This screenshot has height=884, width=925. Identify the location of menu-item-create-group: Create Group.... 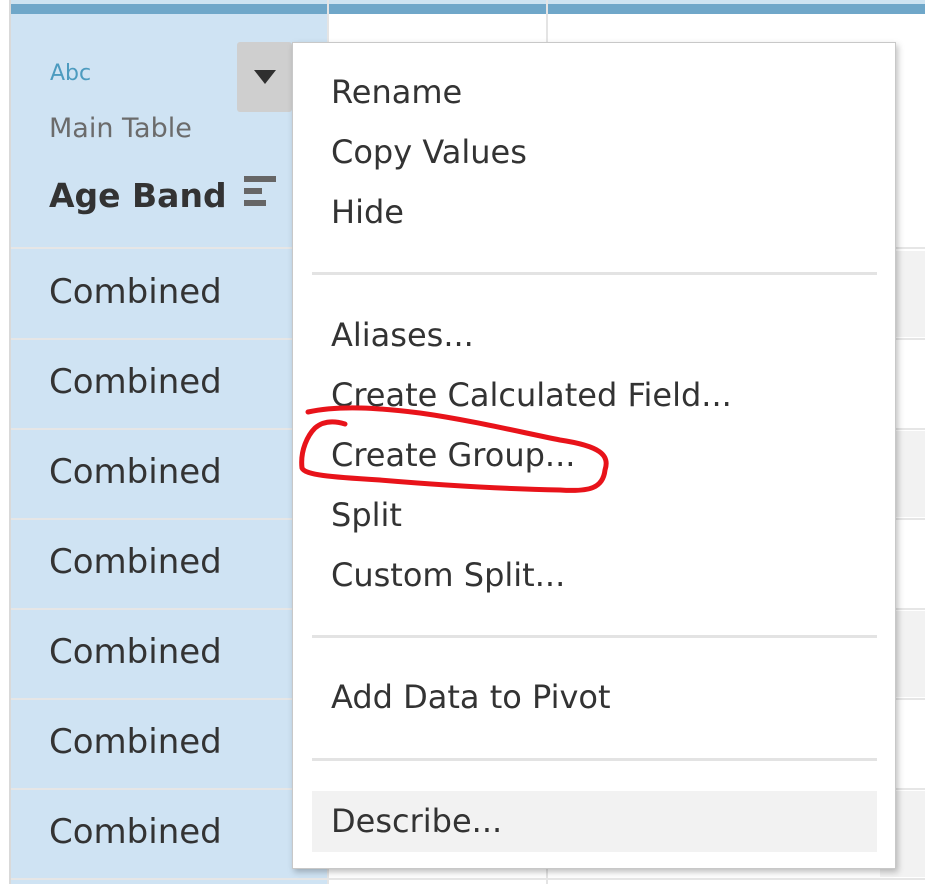
(453, 455).